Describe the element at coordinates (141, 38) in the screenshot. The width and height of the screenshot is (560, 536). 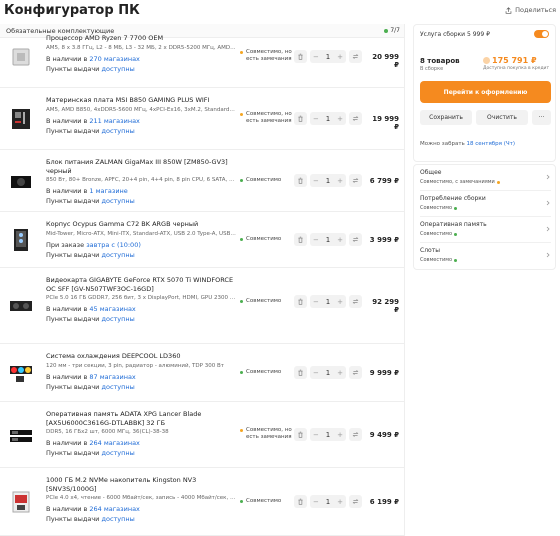
I see `component-name: Процессор AMD Ryzen 7 7700 OEM` at that location.